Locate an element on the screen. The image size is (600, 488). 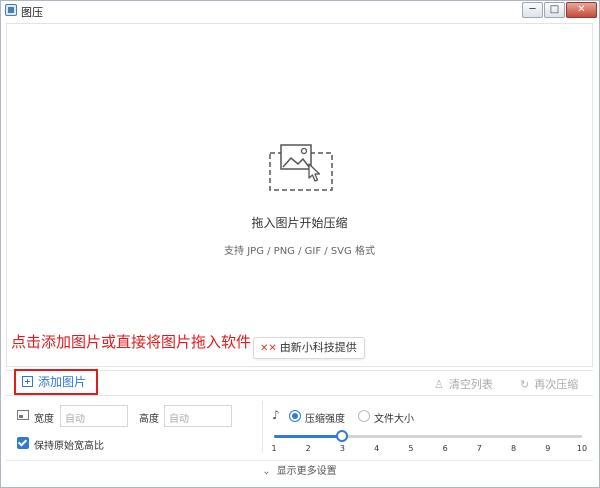
strength-mode-label: 压缩强度 is located at coordinates (325, 419).